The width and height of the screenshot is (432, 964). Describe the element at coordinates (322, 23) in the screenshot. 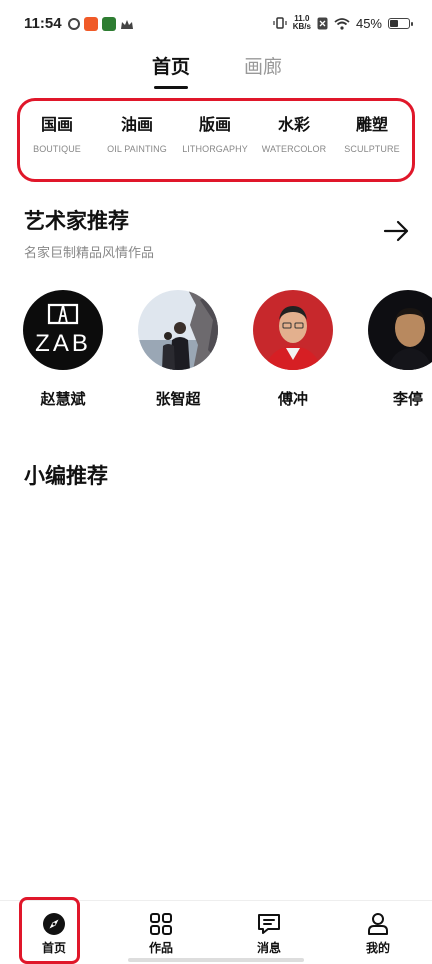

I see `sim-icon` at that location.